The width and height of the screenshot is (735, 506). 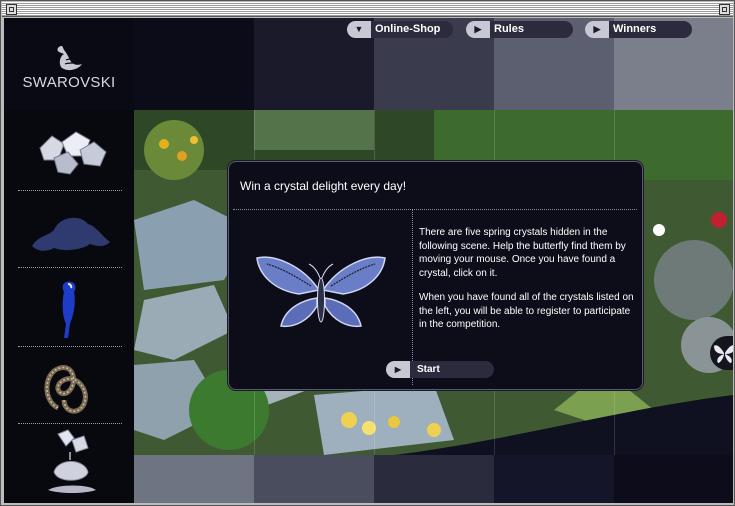 I want to click on nav-rules-button: ▶ Rules, so click(x=519, y=29).